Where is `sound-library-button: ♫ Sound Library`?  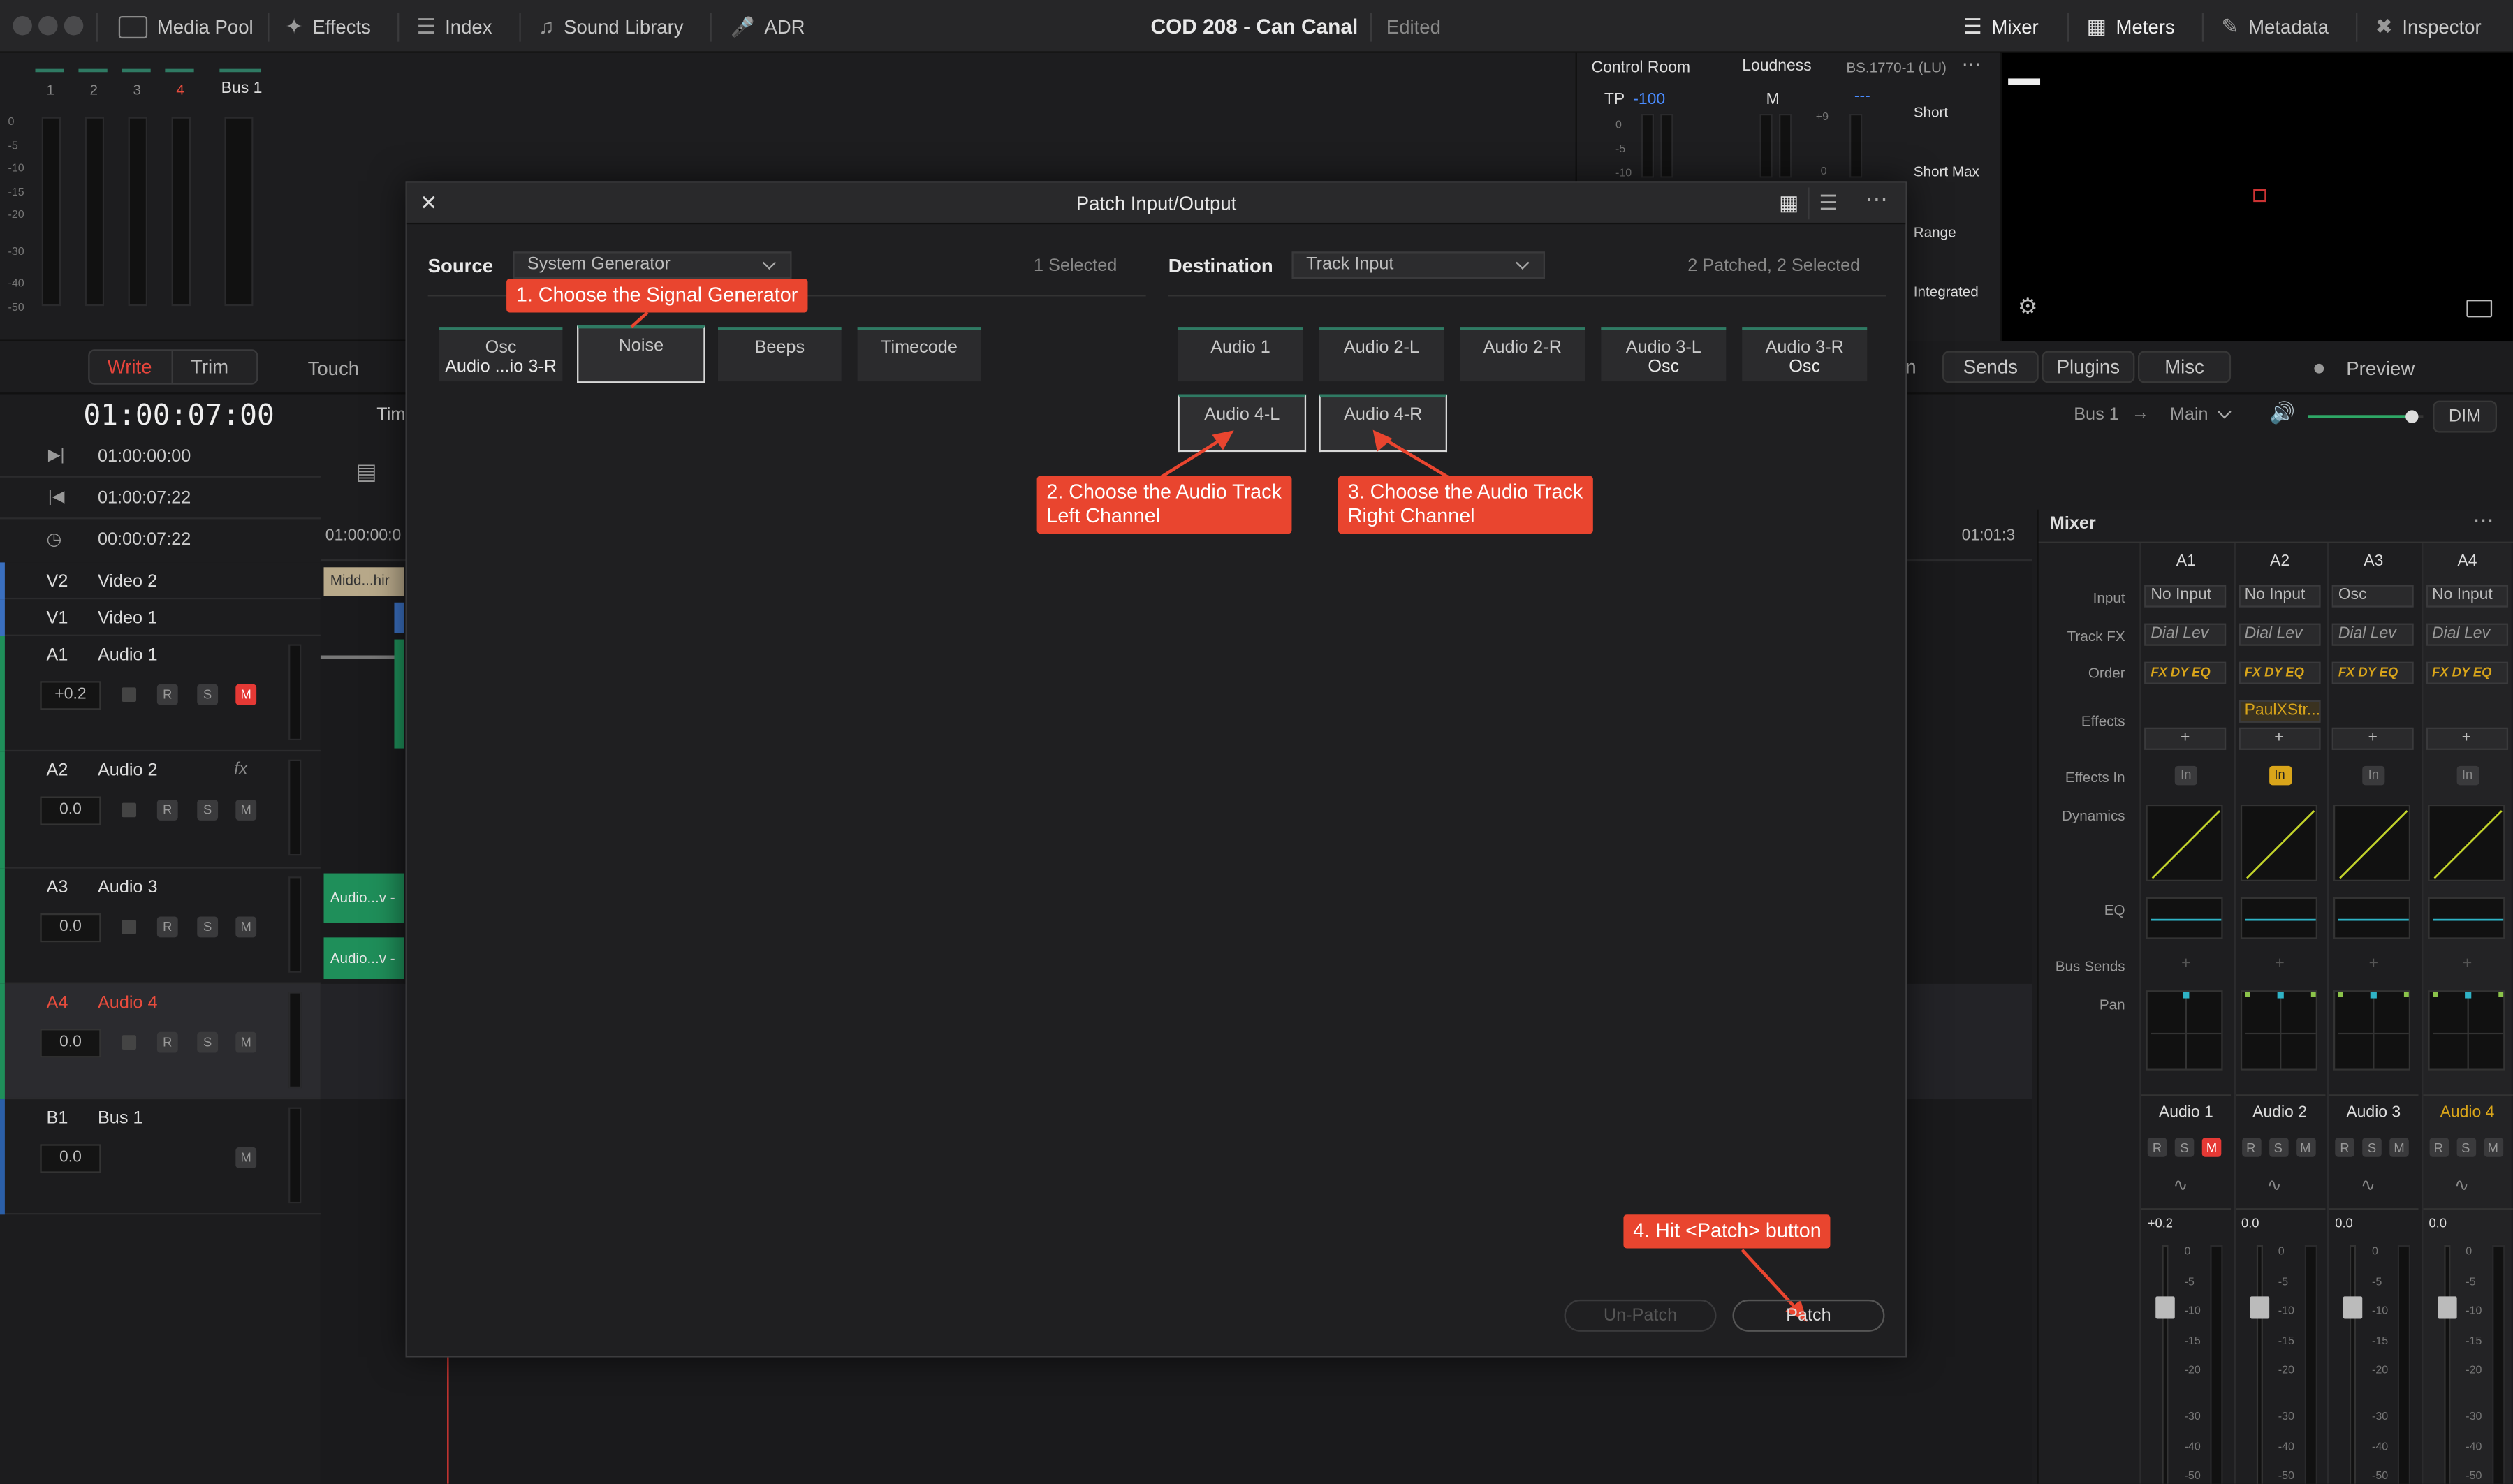
sound-library-button: ♫ Sound Library is located at coordinates (611, 26).